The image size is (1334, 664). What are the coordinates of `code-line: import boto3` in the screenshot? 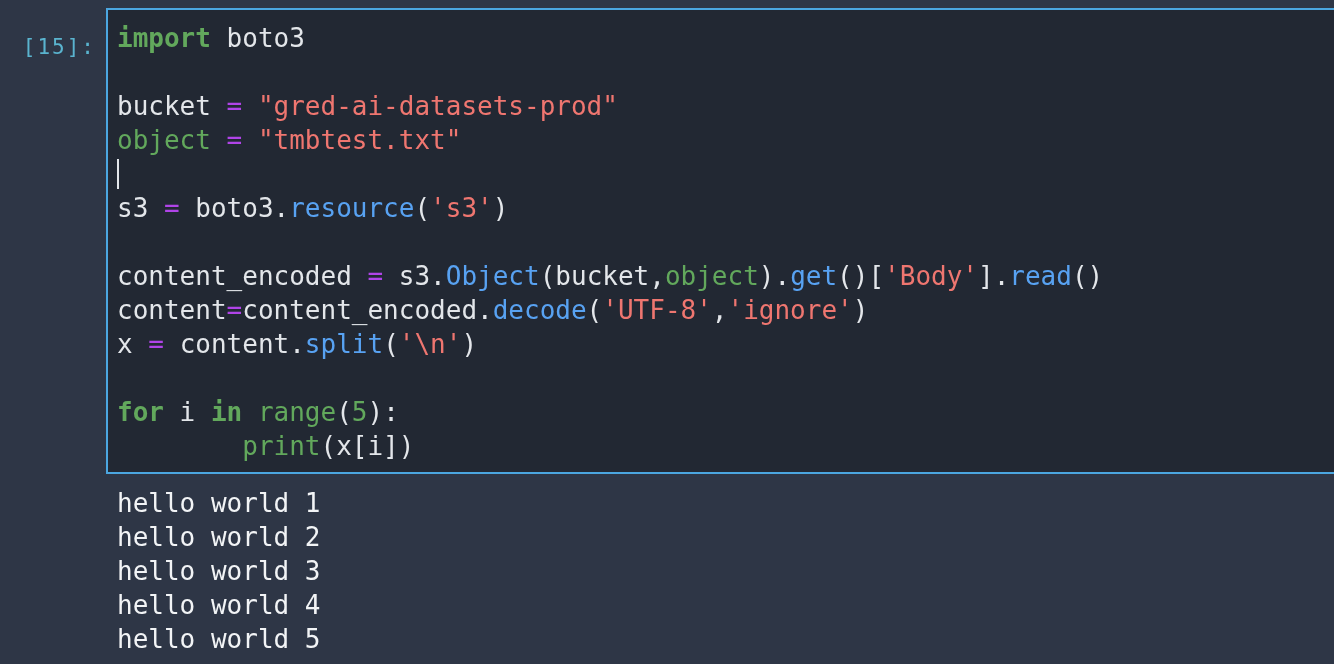 It's located at (211, 38).